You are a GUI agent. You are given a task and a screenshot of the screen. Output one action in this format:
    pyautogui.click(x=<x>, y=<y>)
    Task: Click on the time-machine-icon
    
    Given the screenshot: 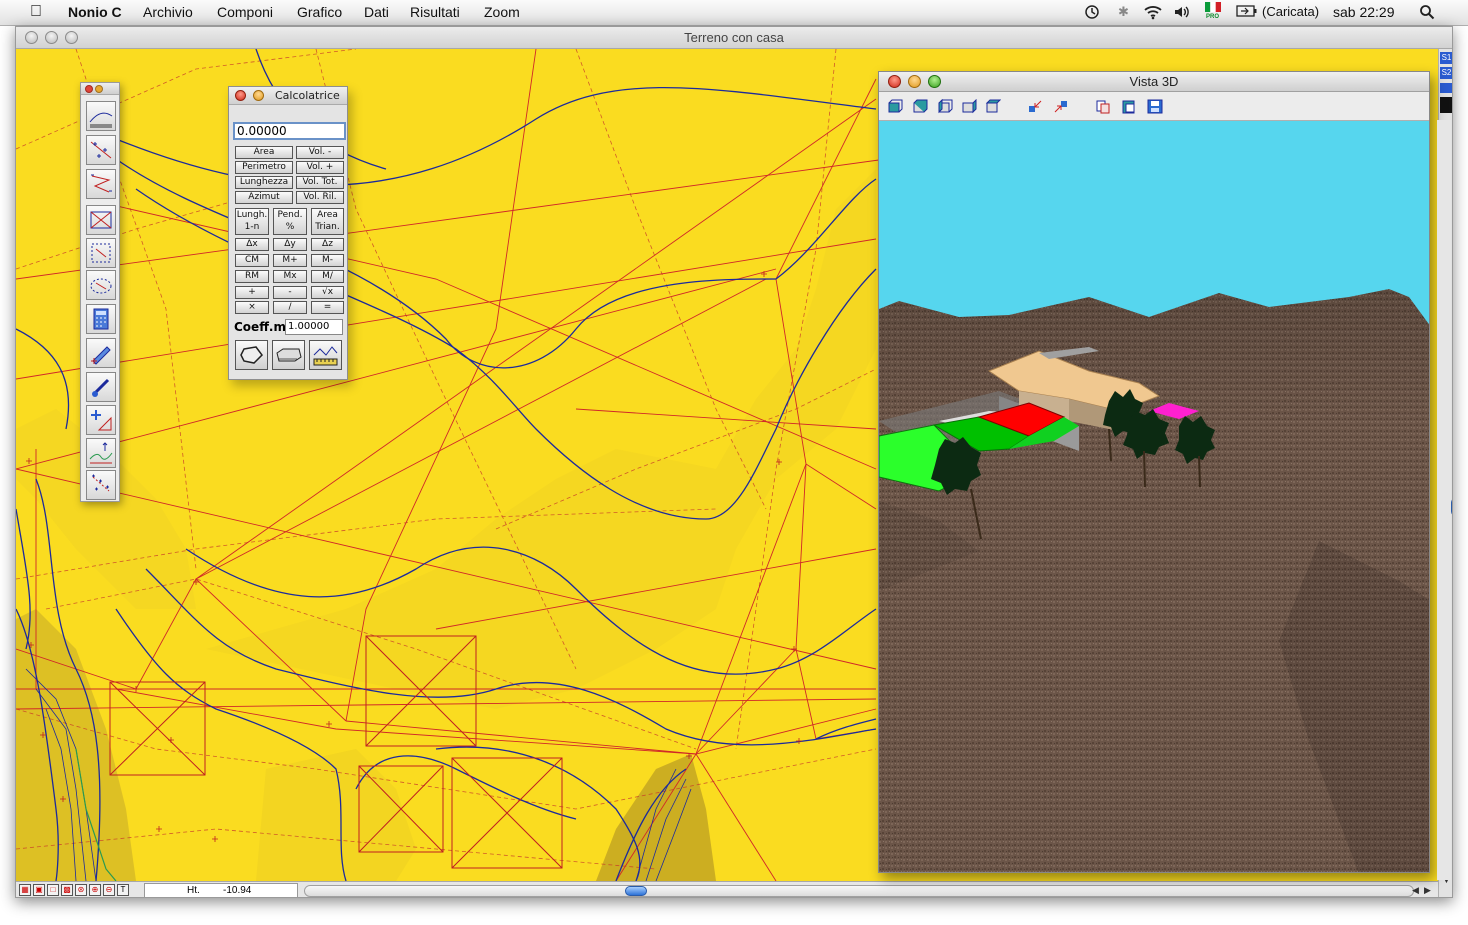 What is the action you would take?
    pyautogui.click(x=1092, y=13)
    